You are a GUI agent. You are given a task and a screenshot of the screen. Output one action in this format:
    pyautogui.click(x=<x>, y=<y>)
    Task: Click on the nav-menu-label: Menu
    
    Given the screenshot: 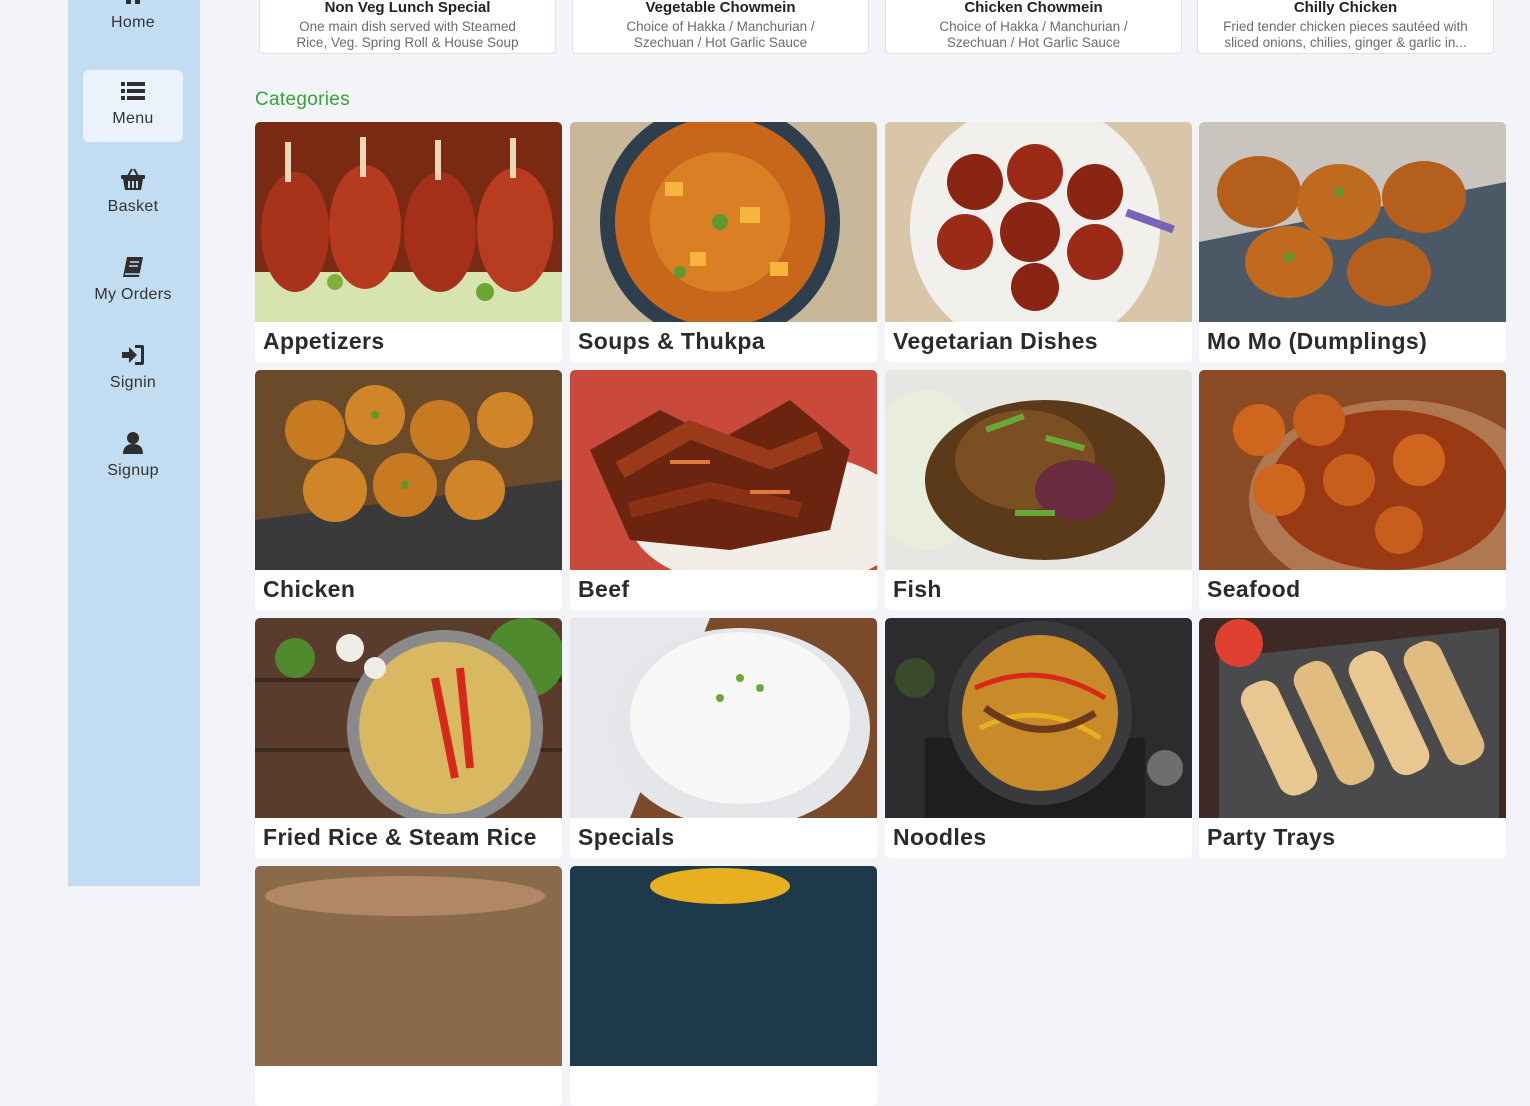 What is the action you would take?
    pyautogui.click(x=133, y=118)
    